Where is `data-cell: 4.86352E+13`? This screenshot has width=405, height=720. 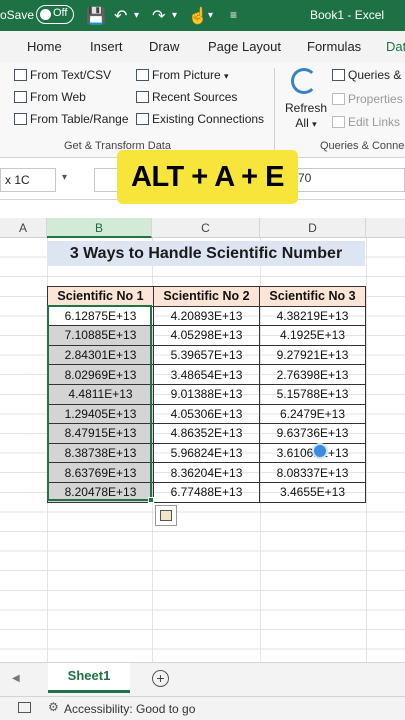 data-cell: 4.86352E+13 is located at coordinates (206, 433).